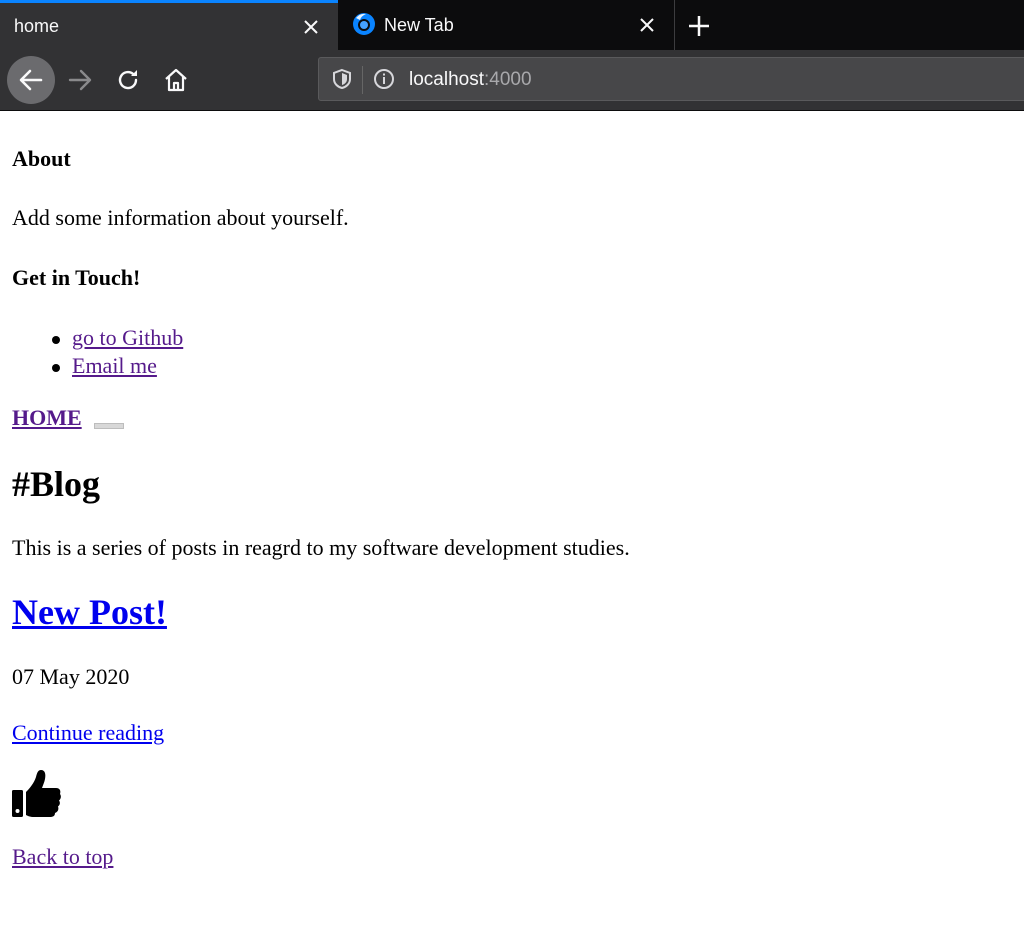  Describe the element at coordinates (364, 24) in the screenshot. I see `firefox-logo-icon` at that location.